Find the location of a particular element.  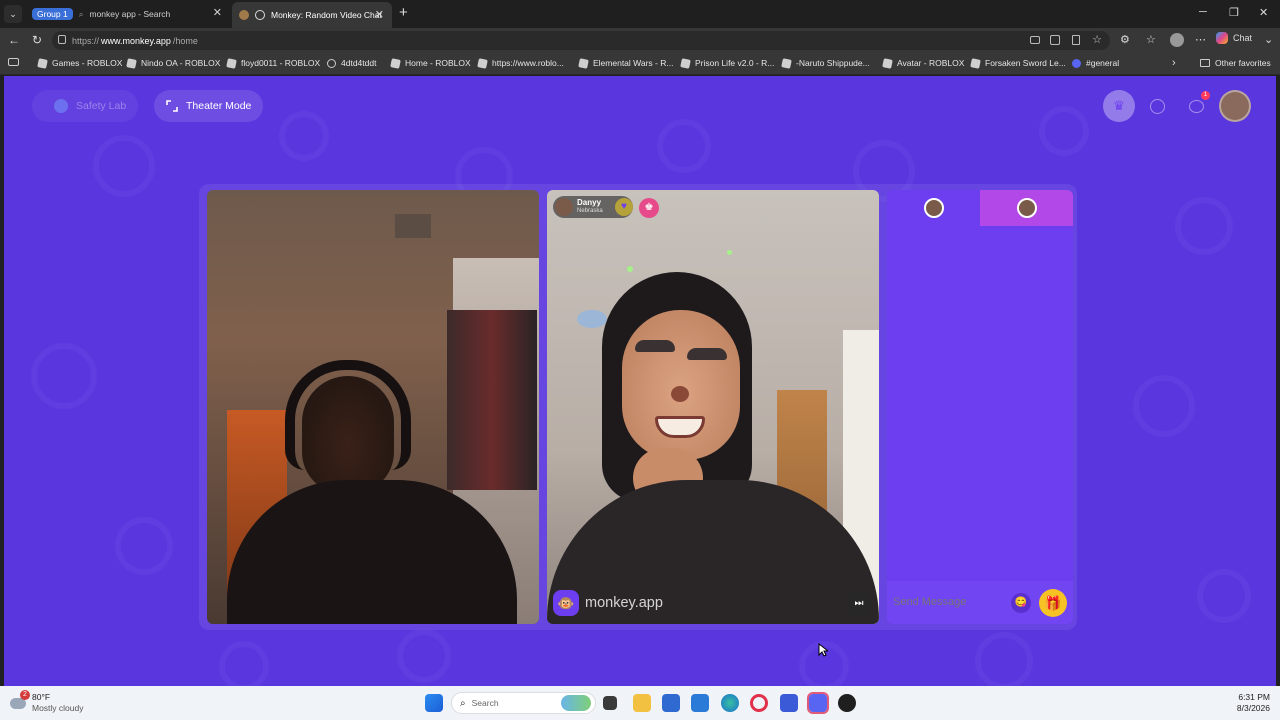

copilot-label: Chat is located at coordinates (1243, 38).